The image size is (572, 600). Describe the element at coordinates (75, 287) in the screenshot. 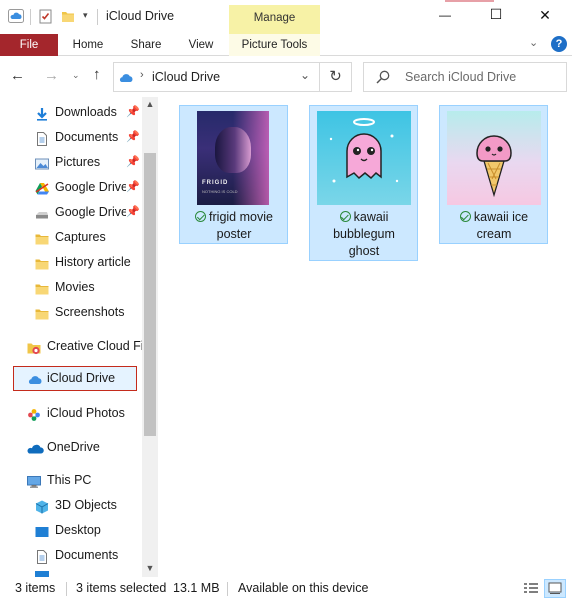

I see `nav-item-label: Movies` at that location.